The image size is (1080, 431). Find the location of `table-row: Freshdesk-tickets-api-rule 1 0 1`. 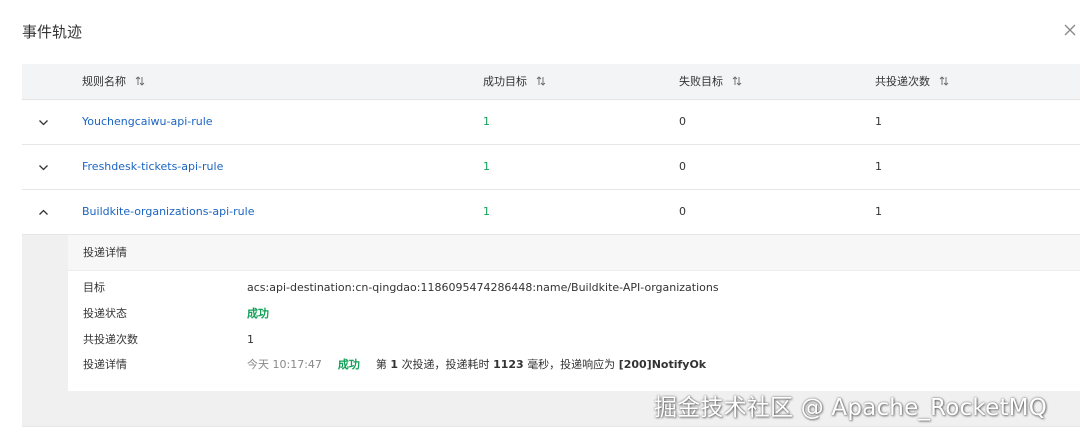

table-row: Freshdesk-tickets-api-rule 1 0 1 is located at coordinates (551, 167).